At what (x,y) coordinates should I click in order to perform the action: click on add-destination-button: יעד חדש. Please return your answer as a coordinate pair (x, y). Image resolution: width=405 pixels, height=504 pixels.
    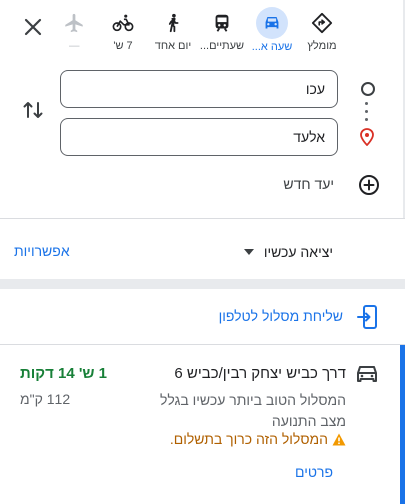
    Looking at the image, I should click on (315, 185).